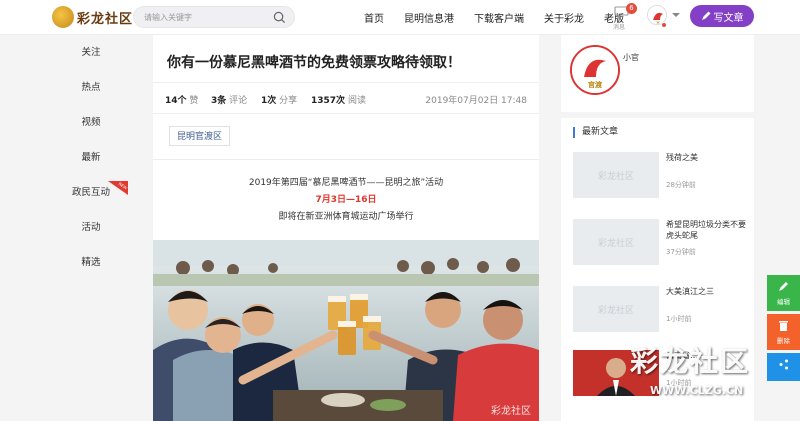 This screenshot has width=800, height=421. What do you see at coordinates (91, 87) in the screenshot?
I see `menu-item-hot: 热点` at bounding box center [91, 87].